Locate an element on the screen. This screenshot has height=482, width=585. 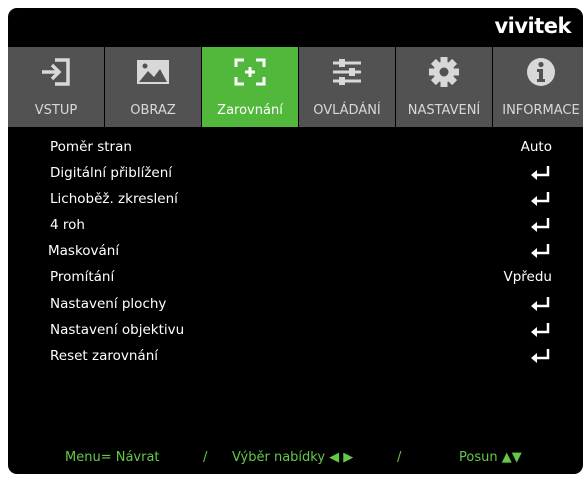
footer-move-hint: Posun ▲▼ is located at coordinates (490, 457).